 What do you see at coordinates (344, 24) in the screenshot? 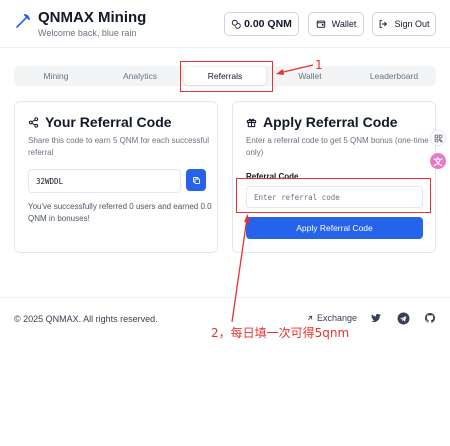
I see `wallet-button-label: Wallet` at bounding box center [344, 24].